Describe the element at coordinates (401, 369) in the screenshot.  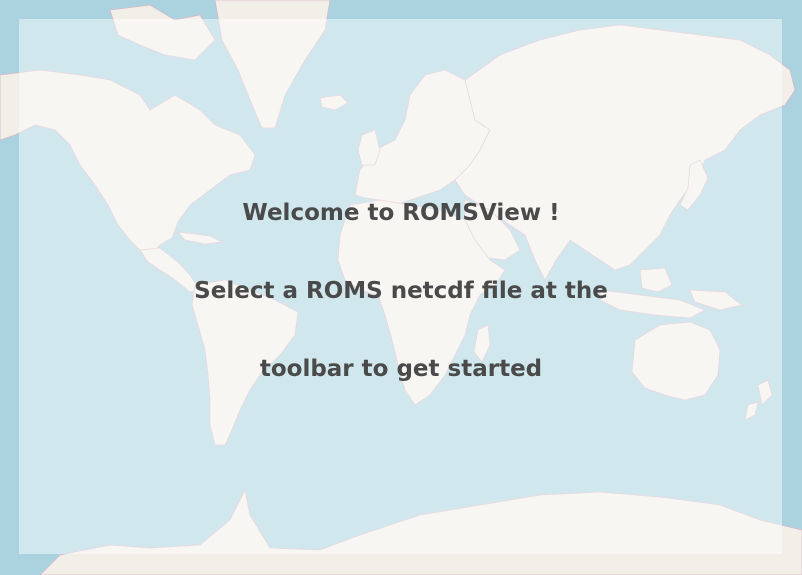
I see `welcome-instruction-line-2: toolbar to get started` at that location.